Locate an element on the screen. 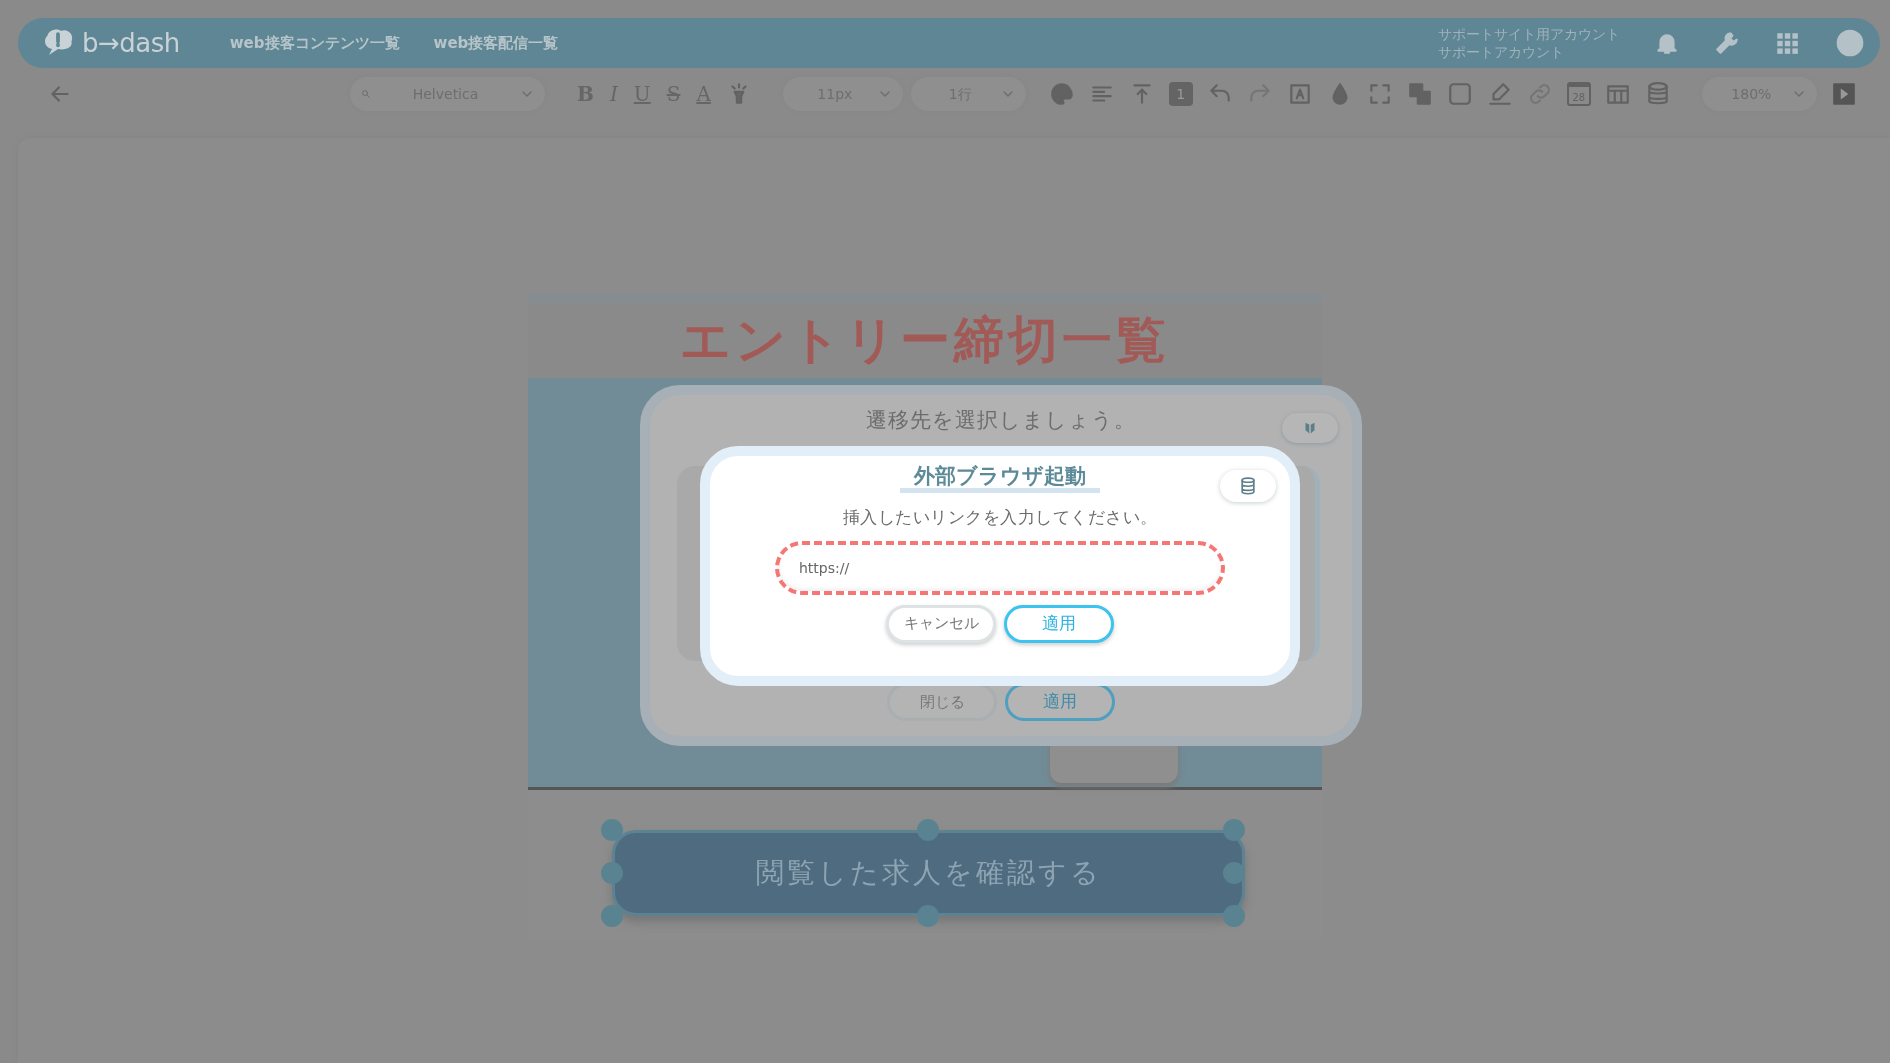 Image resolution: width=1890 pixels, height=1063 pixels. overlapping-squares-icon is located at coordinates (1419, 94).